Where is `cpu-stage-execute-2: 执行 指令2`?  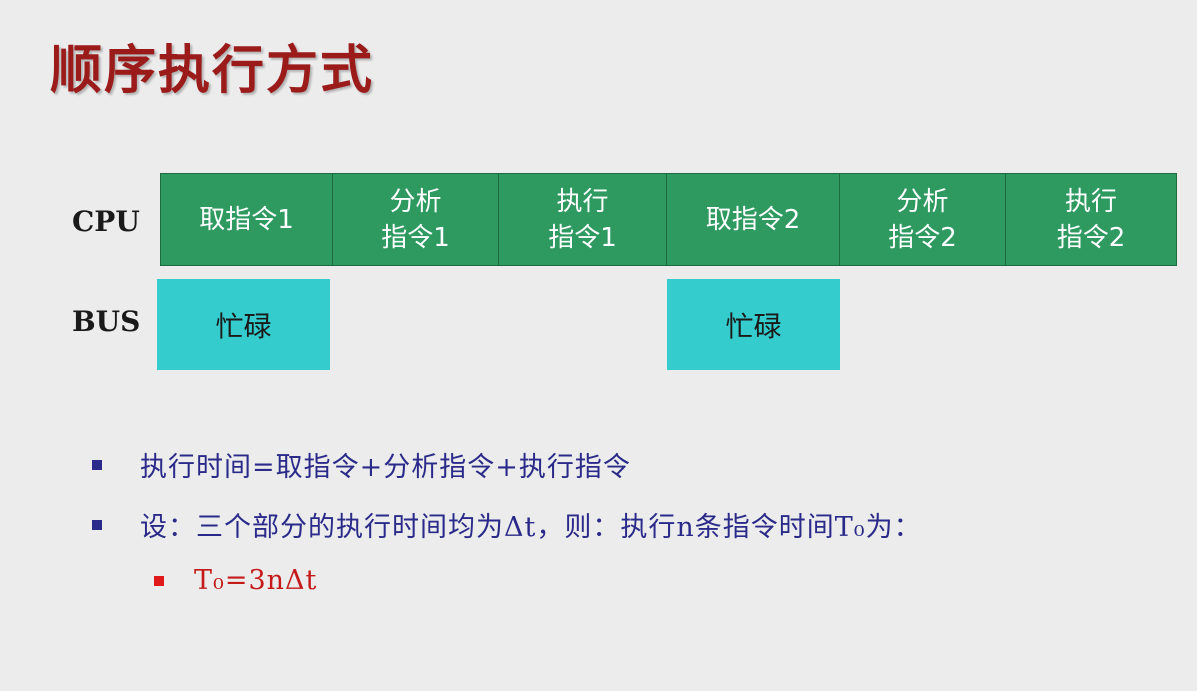 cpu-stage-execute-2: 执行 指令2 is located at coordinates (1091, 219).